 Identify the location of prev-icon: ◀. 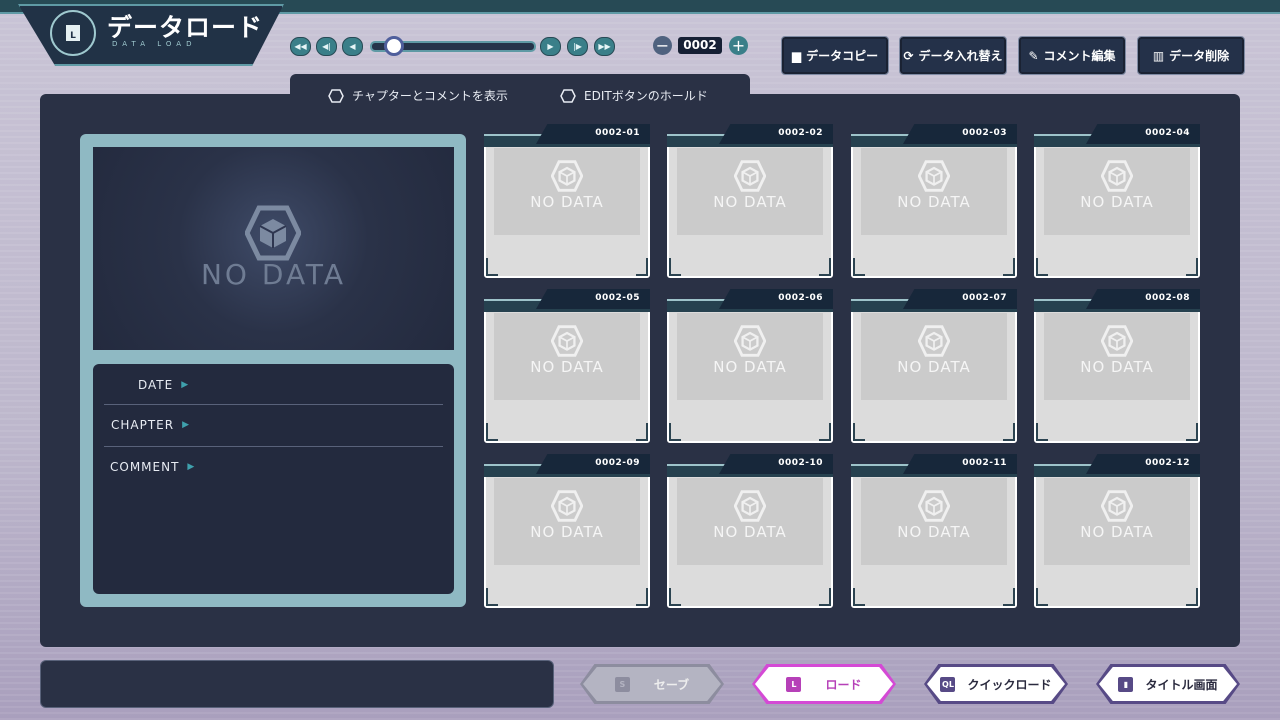
(352, 46).